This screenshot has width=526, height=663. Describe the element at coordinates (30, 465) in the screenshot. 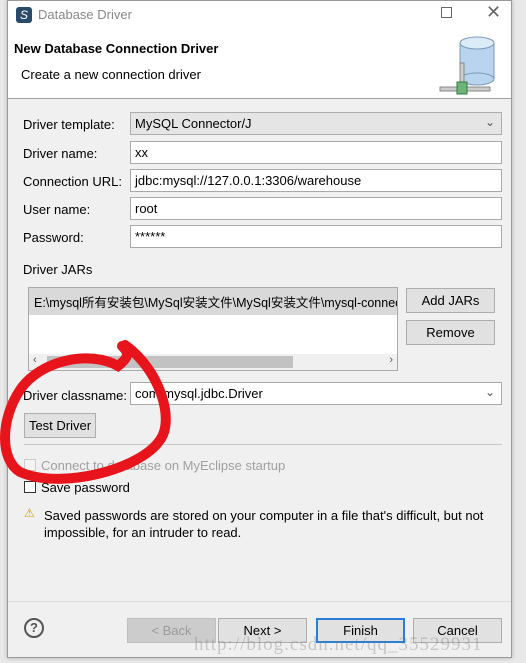

I see `connect-startup-checkbox` at that location.